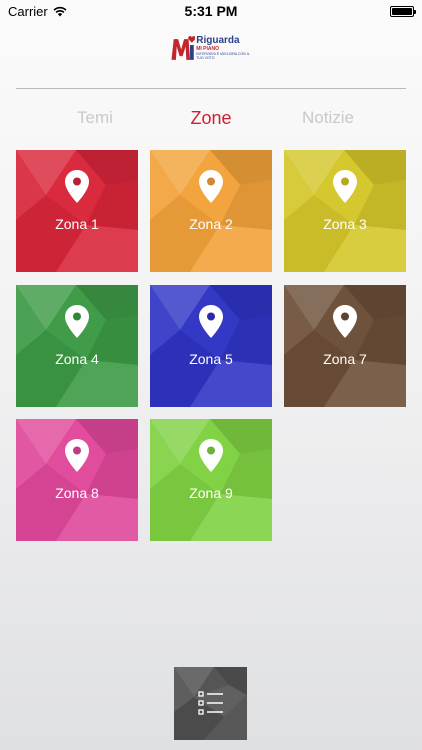 The height and width of the screenshot is (750, 422). What do you see at coordinates (95, 118) in the screenshot?
I see `tab-temi: Temi` at bounding box center [95, 118].